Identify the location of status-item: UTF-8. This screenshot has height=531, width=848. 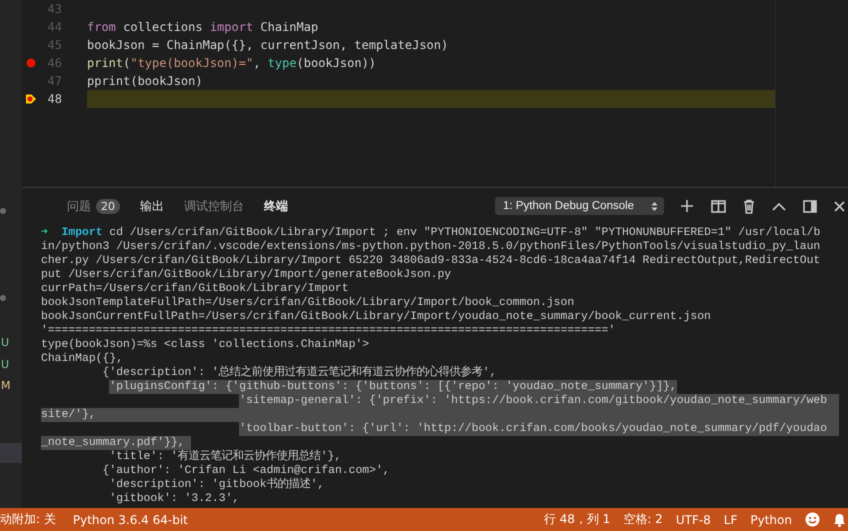
(693, 519).